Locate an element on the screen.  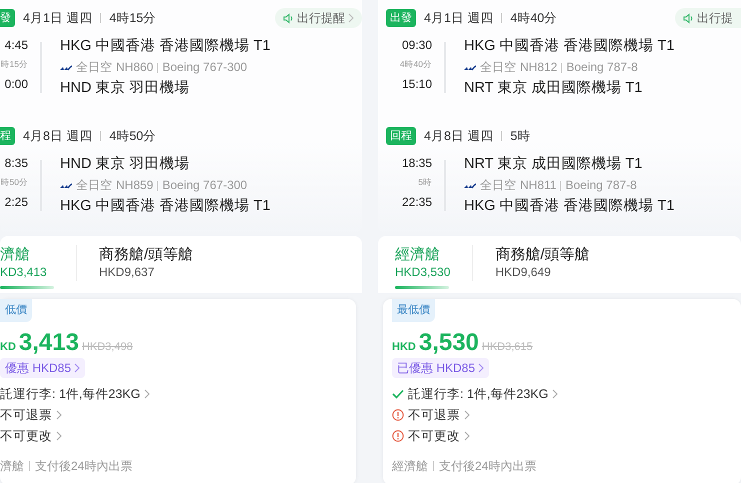
flight-duration: 4時40分 is located at coordinates (416, 64).